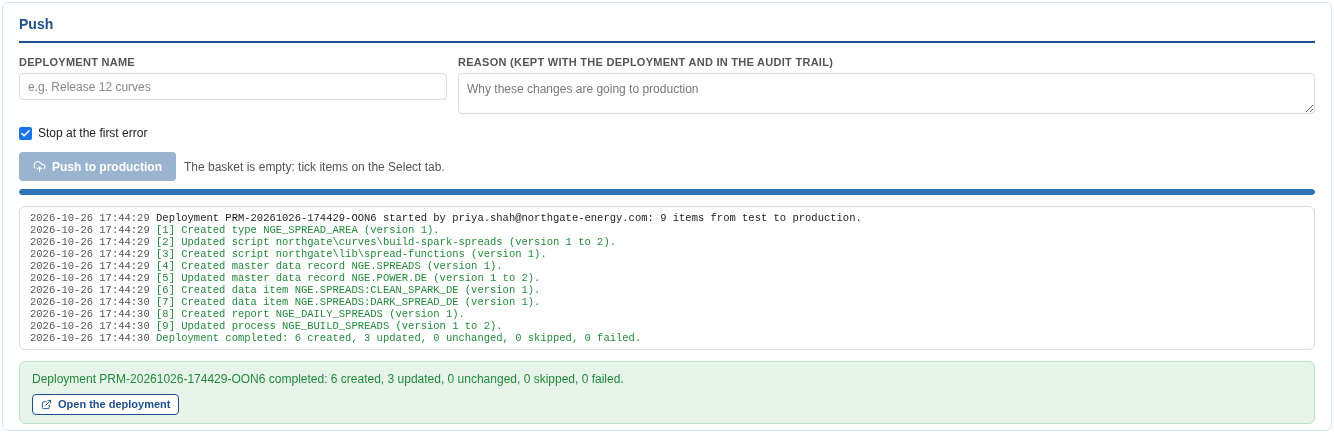 This screenshot has height=433, width=1334. I want to click on log-message: Deployment completed: 6 created, 3 updated, 0 unchanged, 0 skipped, 0 failed., so click(399, 338).